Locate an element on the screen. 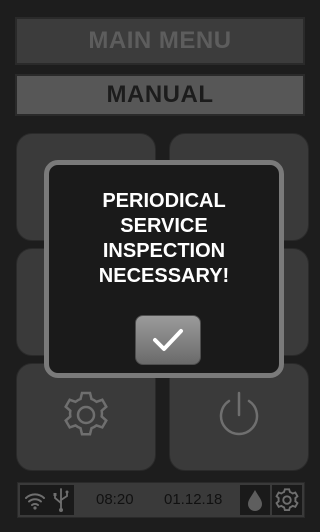 The height and width of the screenshot is (532, 320). dialog-message: PERIODICAL SERVICE INSPECTION NECESSARY! is located at coordinates (164, 239).